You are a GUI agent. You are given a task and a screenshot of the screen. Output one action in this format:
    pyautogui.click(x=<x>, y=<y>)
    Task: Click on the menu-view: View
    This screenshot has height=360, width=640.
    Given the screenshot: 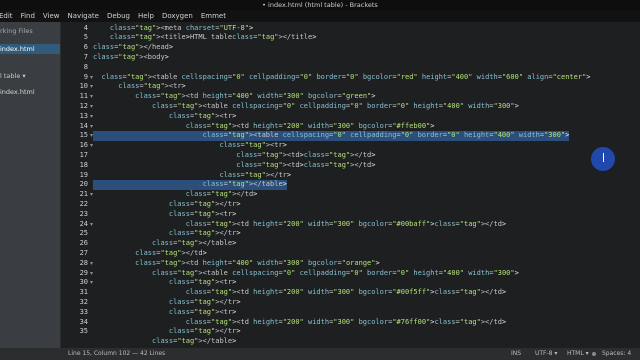 What is the action you would take?
    pyautogui.click(x=51, y=16)
    